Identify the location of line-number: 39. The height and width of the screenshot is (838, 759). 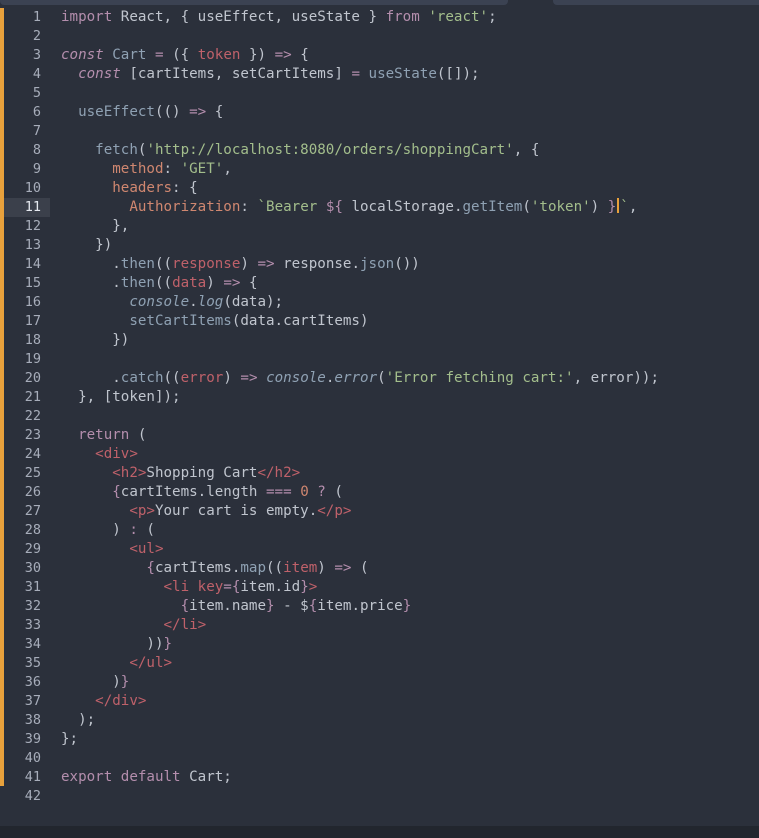
(32, 739).